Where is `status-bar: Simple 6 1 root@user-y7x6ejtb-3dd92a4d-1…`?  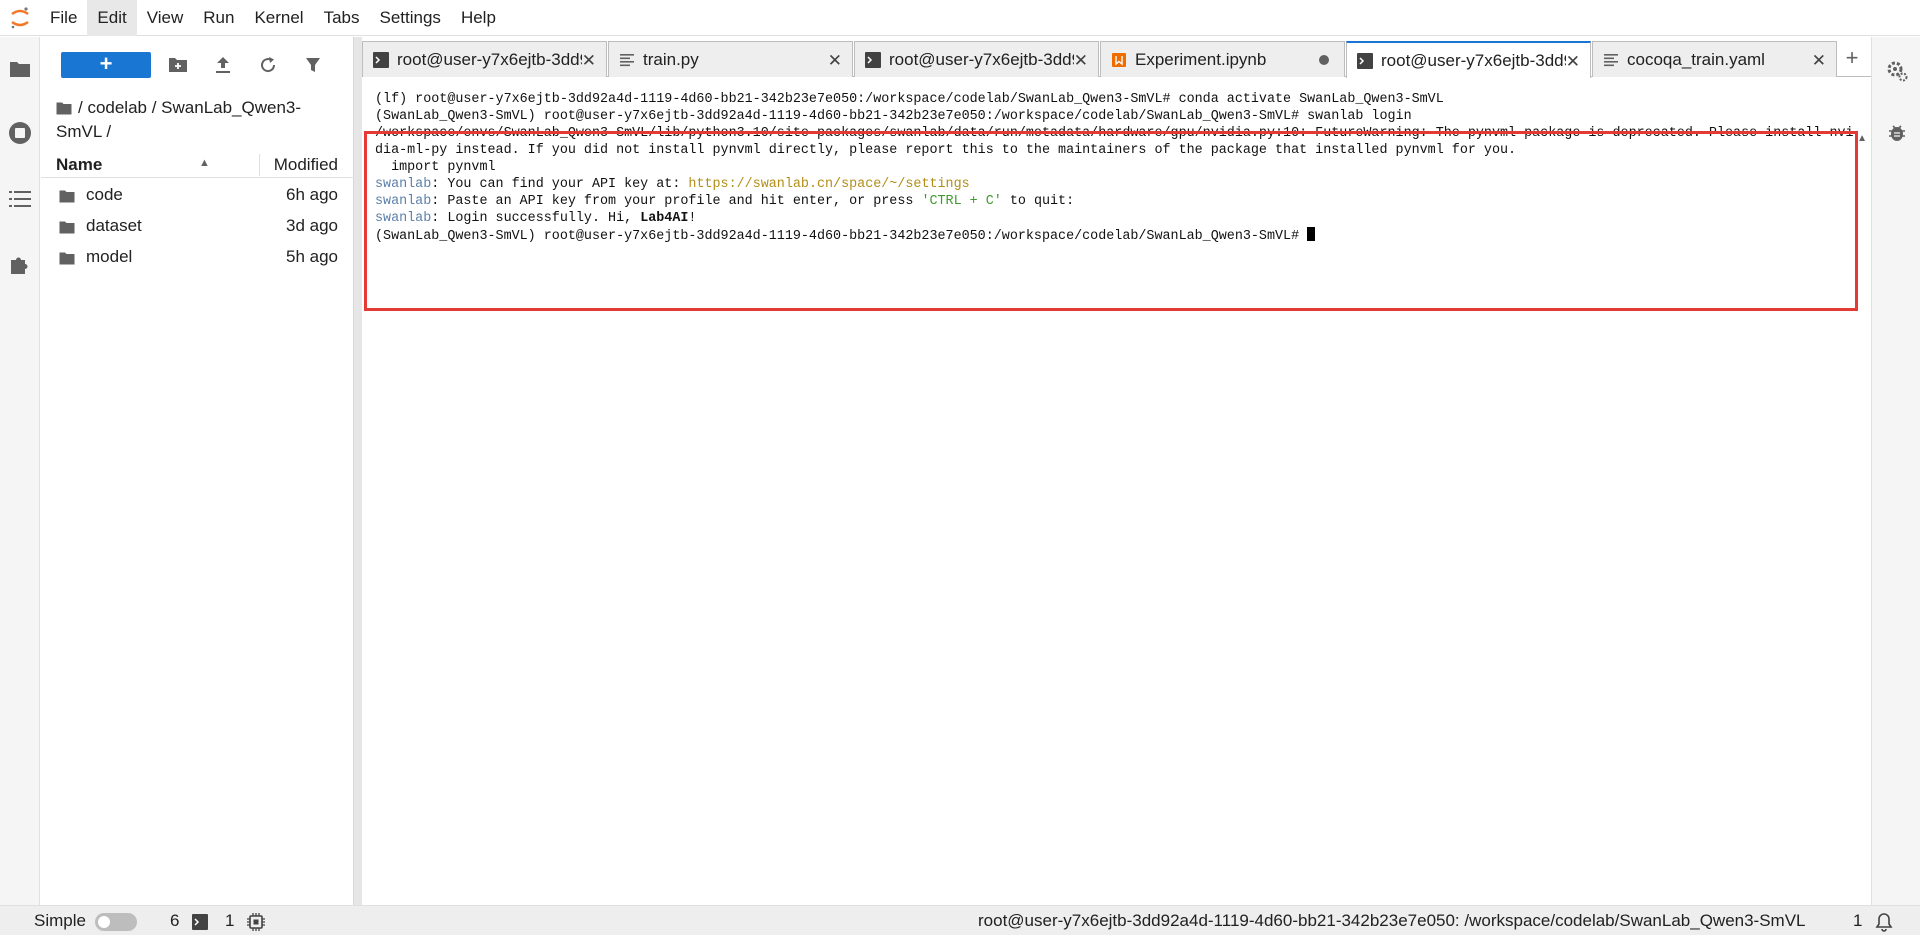
status-bar: Simple 6 1 root@user-y7x6ejtb-3dd92a4d-1… is located at coordinates (960, 920).